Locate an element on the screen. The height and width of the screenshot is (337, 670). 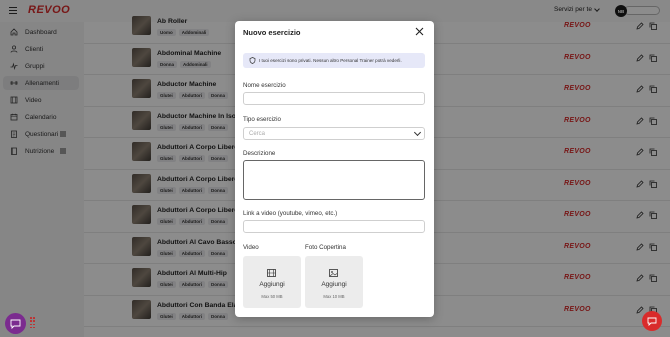
video-upload-button: Aggiungi Max 50 MB is located at coordinates (272, 282).